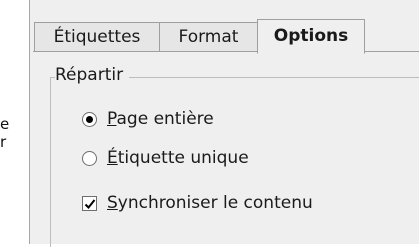  What do you see at coordinates (89, 119) in the screenshot?
I see `radio-button-checked` at bounding box center [89, 119].